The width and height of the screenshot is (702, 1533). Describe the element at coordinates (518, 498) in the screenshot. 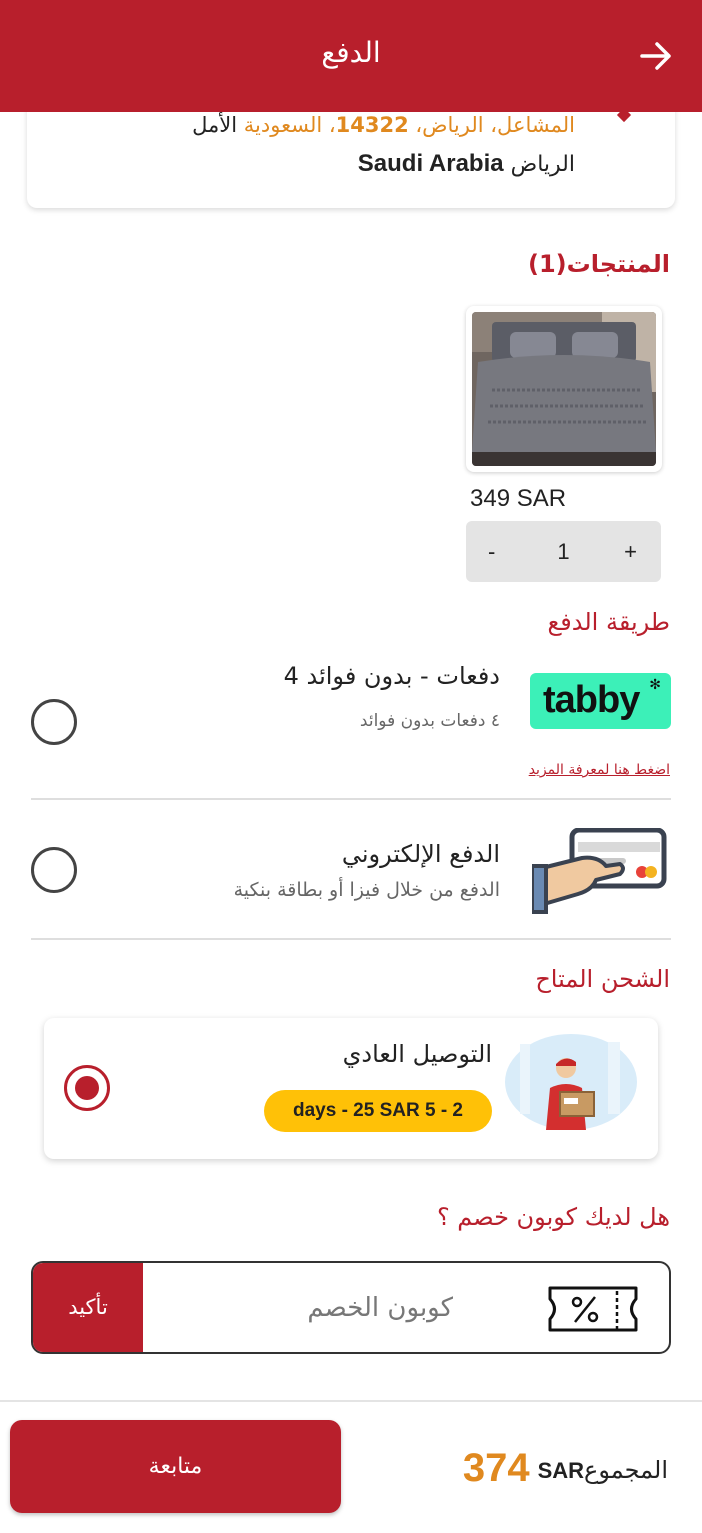

I see `product-price: 349 SAR` at that location.